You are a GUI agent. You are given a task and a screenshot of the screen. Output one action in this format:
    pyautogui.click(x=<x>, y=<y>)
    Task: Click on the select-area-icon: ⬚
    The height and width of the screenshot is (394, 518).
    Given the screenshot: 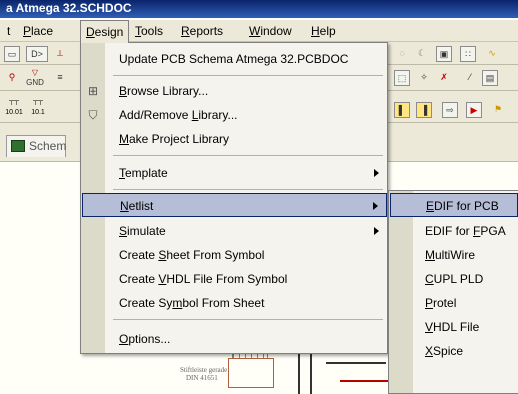 What is the action you would take?
    pyautogui.click(x=402, y=78)
    